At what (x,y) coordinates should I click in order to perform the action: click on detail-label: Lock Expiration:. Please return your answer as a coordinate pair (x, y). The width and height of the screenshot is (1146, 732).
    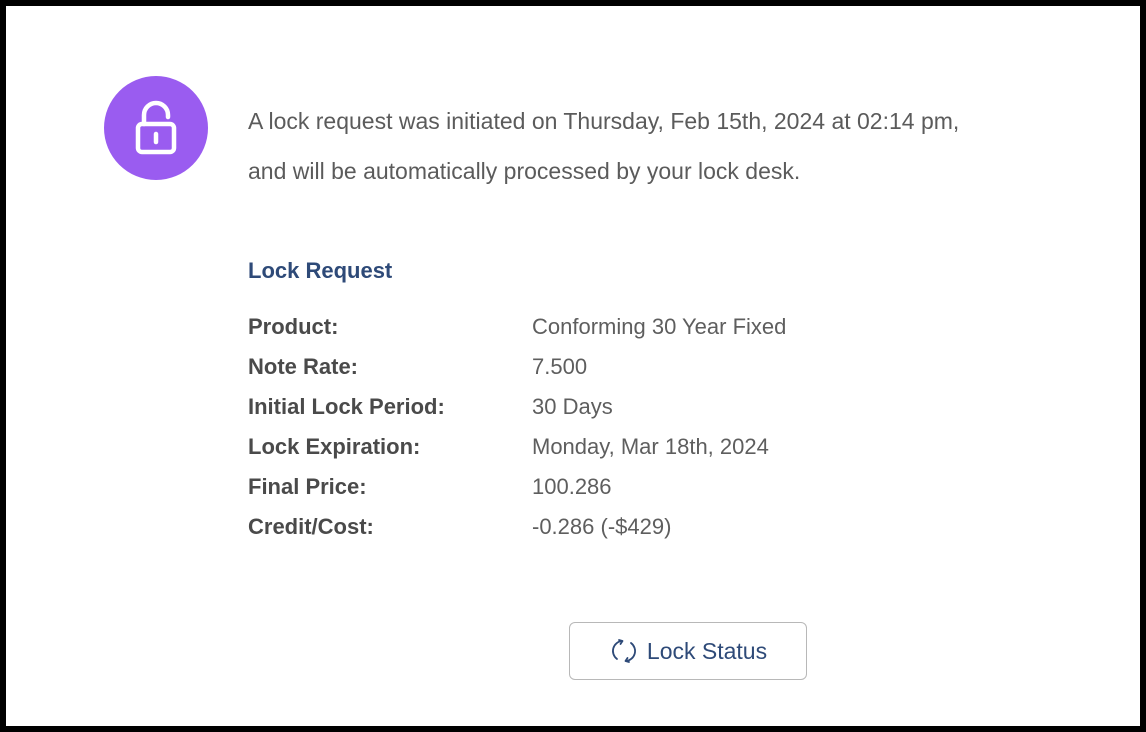
    Looking at the image, I should click on (334, 446).